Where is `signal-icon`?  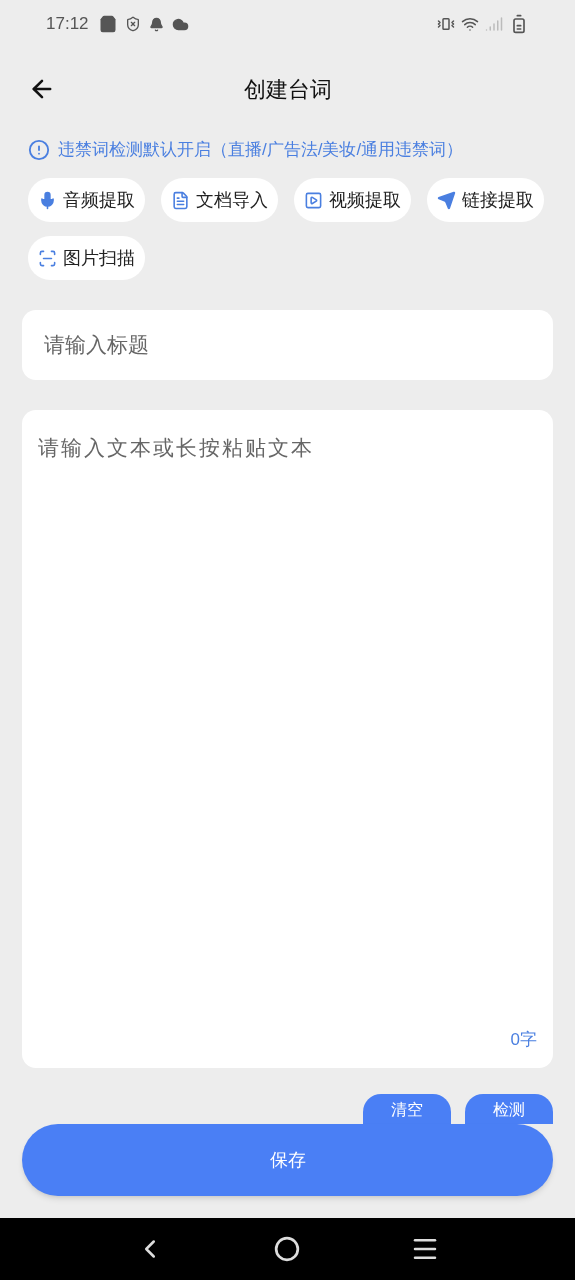 signal-icon is located at coordinates (494, 24).